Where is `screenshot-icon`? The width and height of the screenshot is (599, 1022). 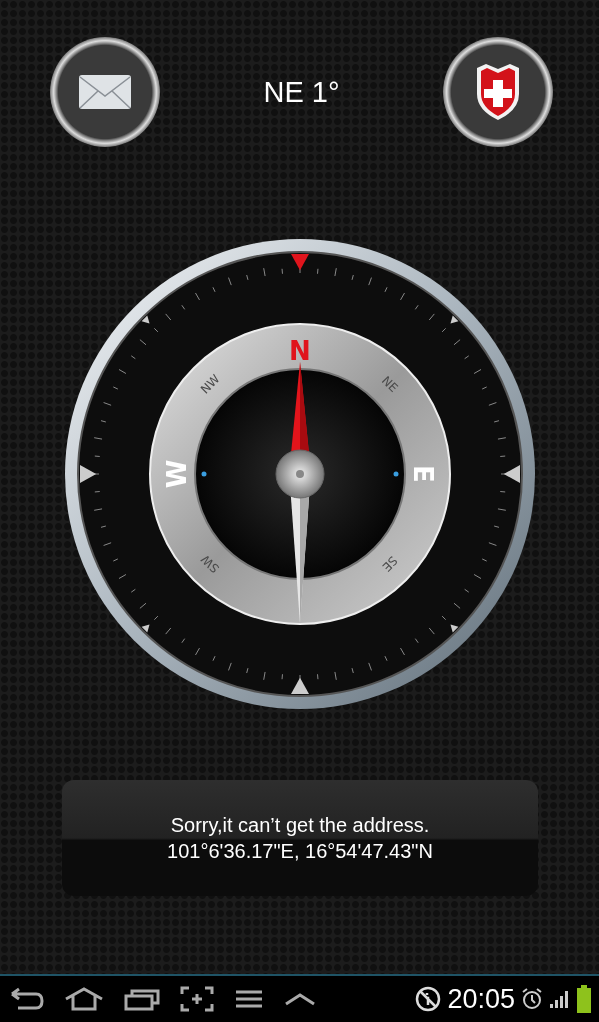
screenshot-icon is located at coordinates (197, 999).